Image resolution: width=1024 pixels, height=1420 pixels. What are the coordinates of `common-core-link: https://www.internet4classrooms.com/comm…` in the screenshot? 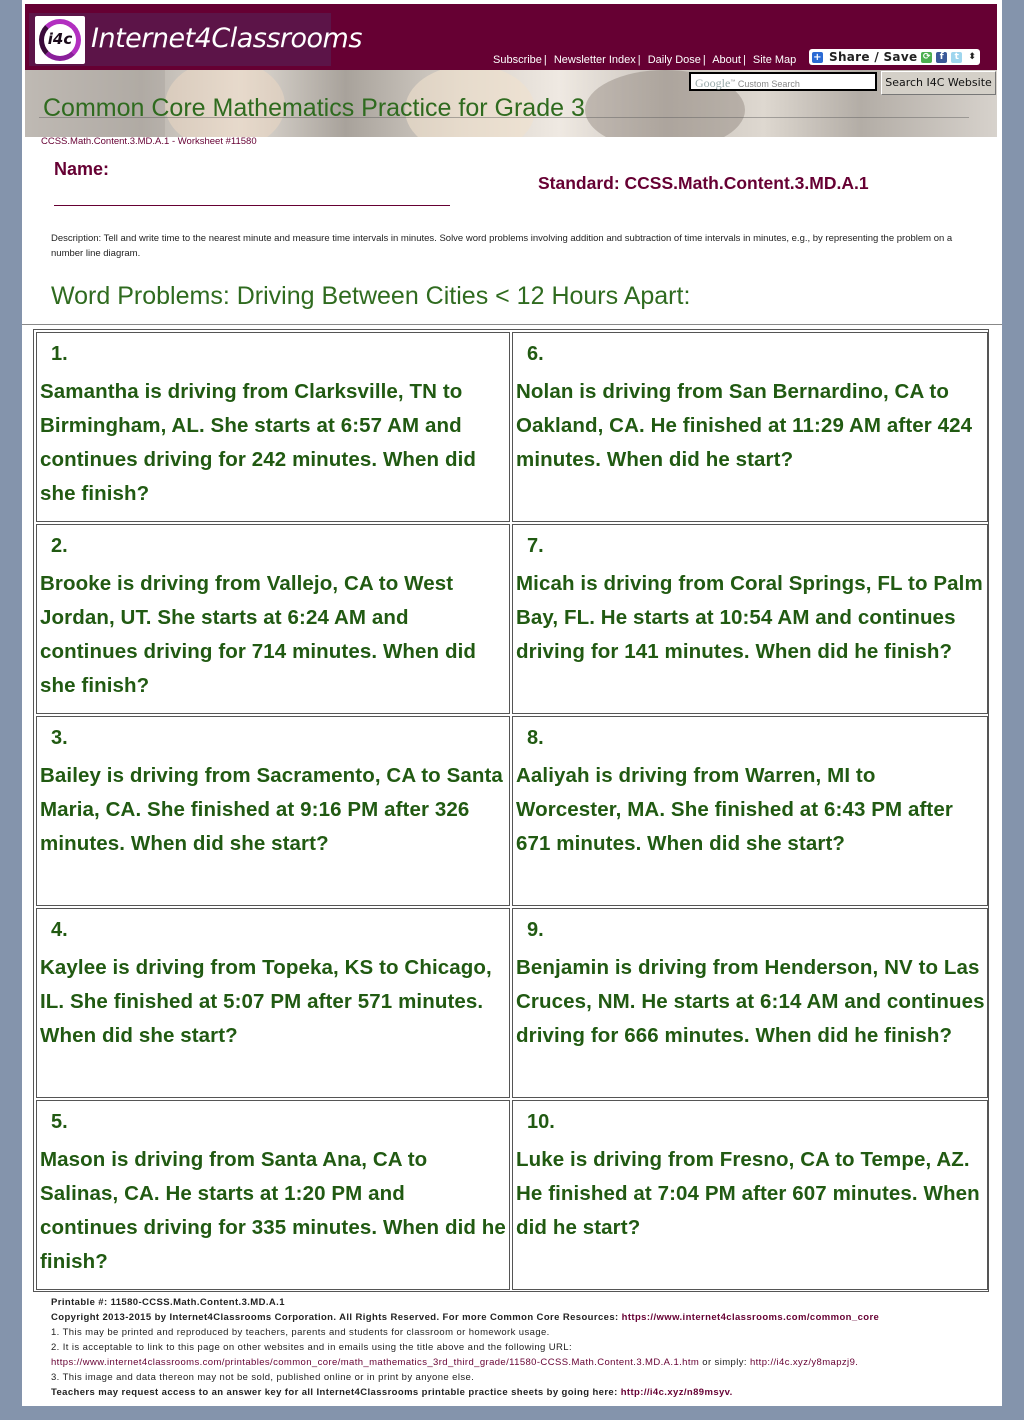 It's located at (751, 1317).